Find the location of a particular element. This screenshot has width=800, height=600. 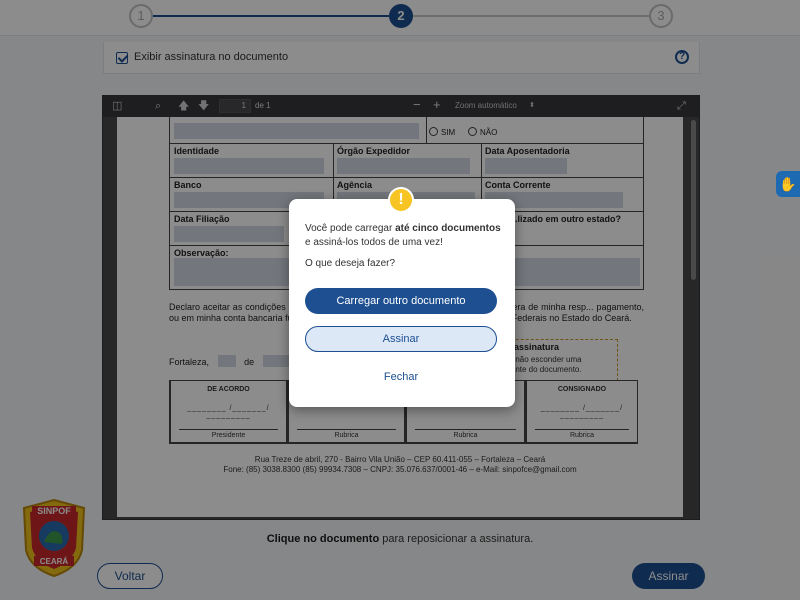

warning-icon: ! is located at coordinates (401, 200).